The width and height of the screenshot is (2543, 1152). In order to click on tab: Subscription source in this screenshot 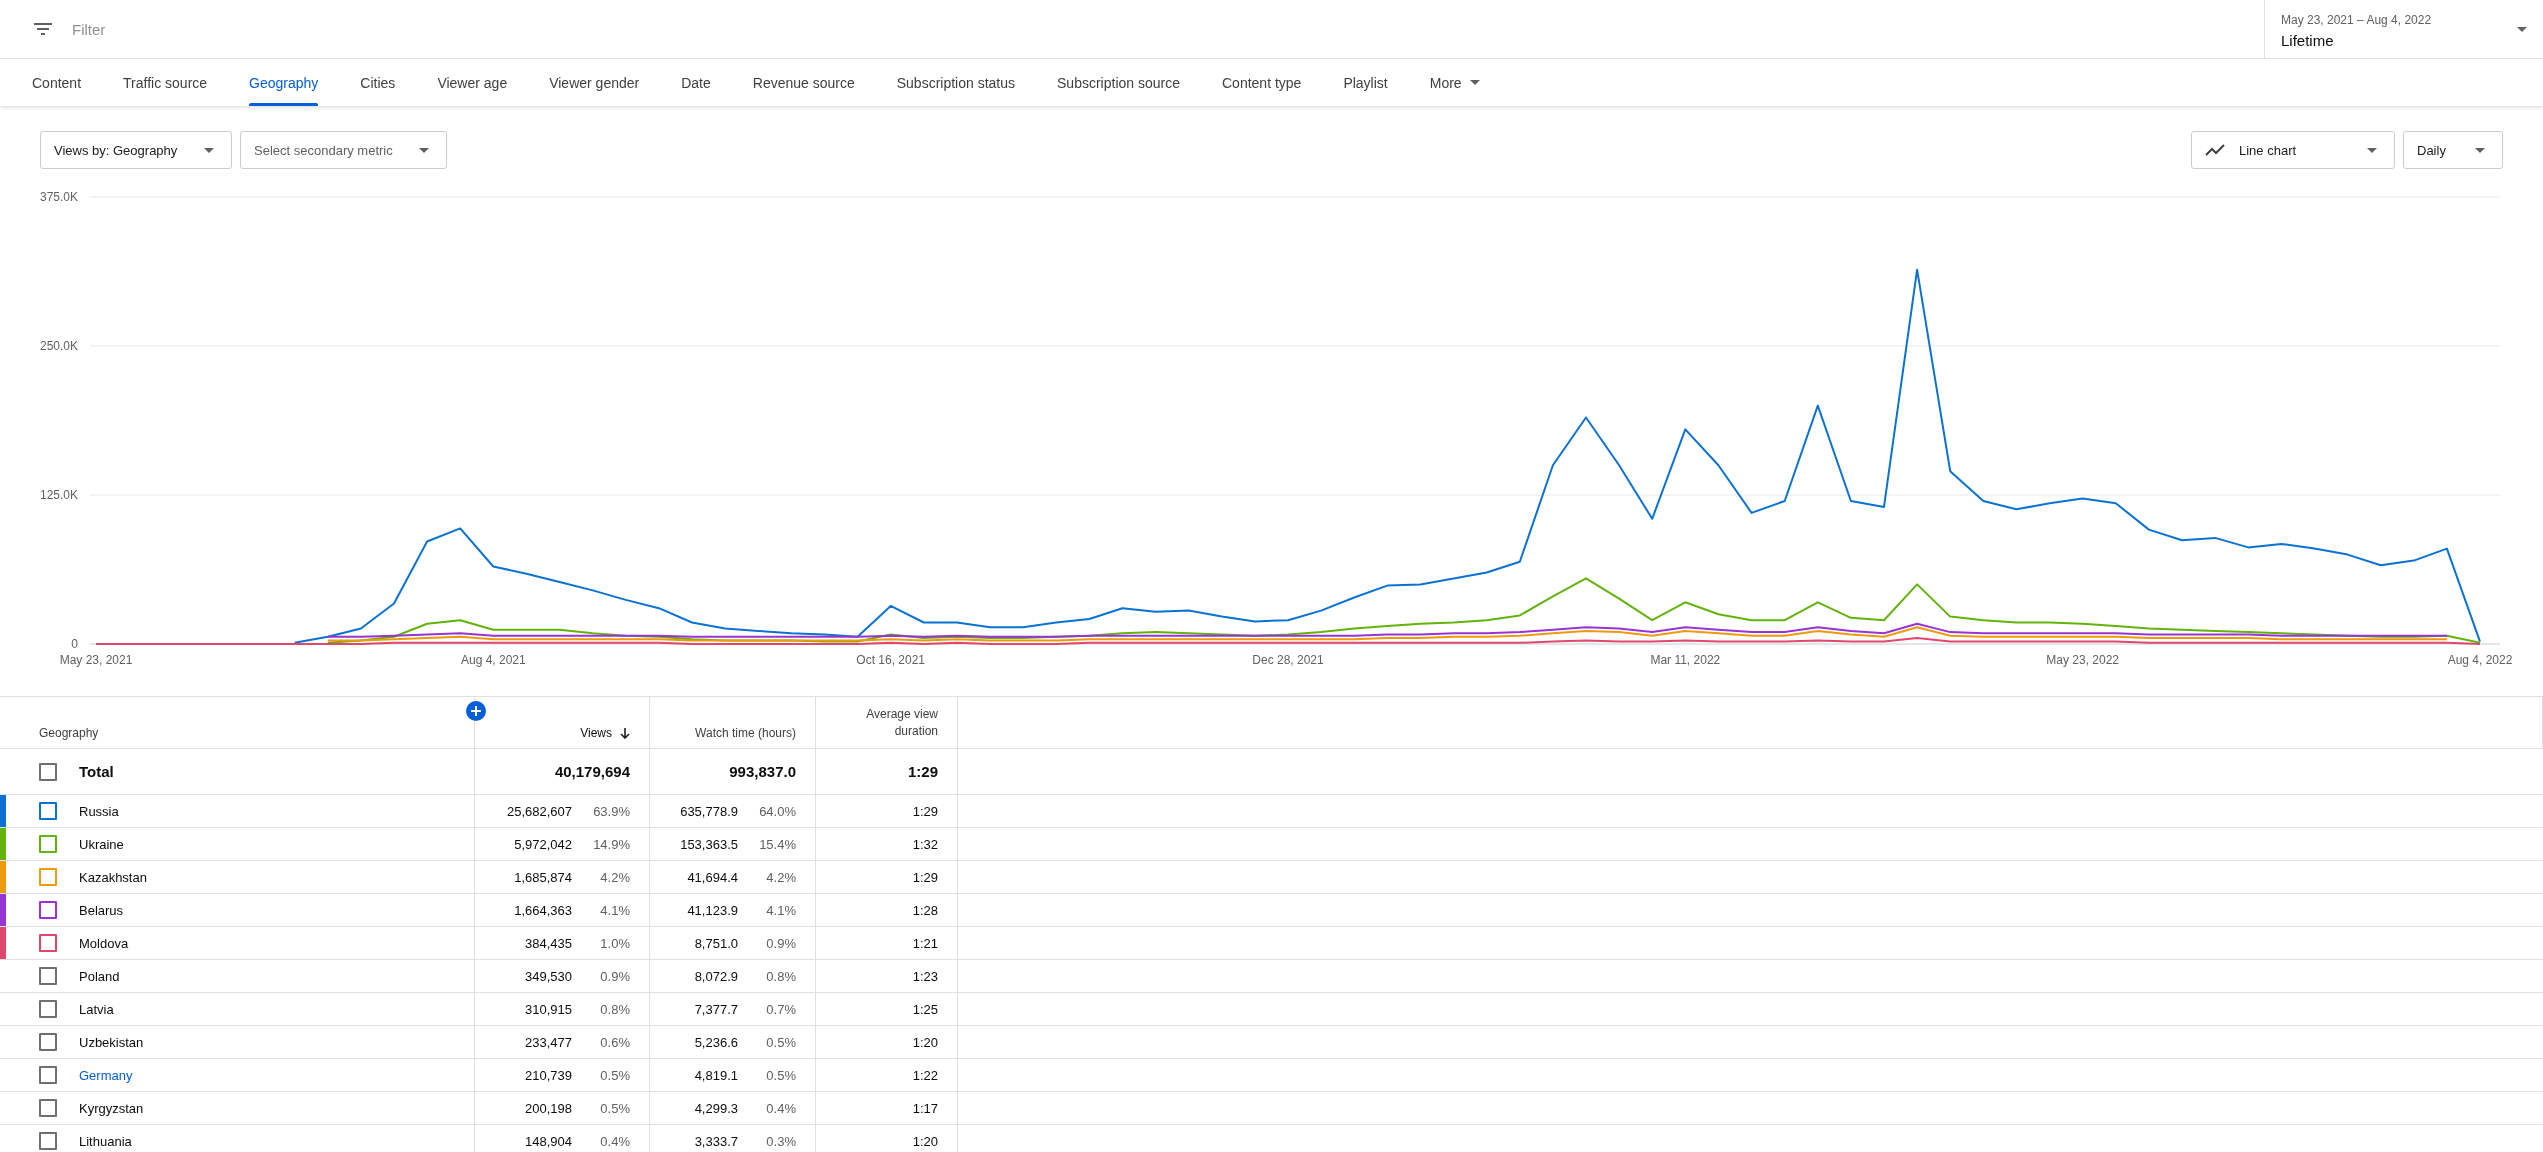, I will do `click(1118, 82)`.